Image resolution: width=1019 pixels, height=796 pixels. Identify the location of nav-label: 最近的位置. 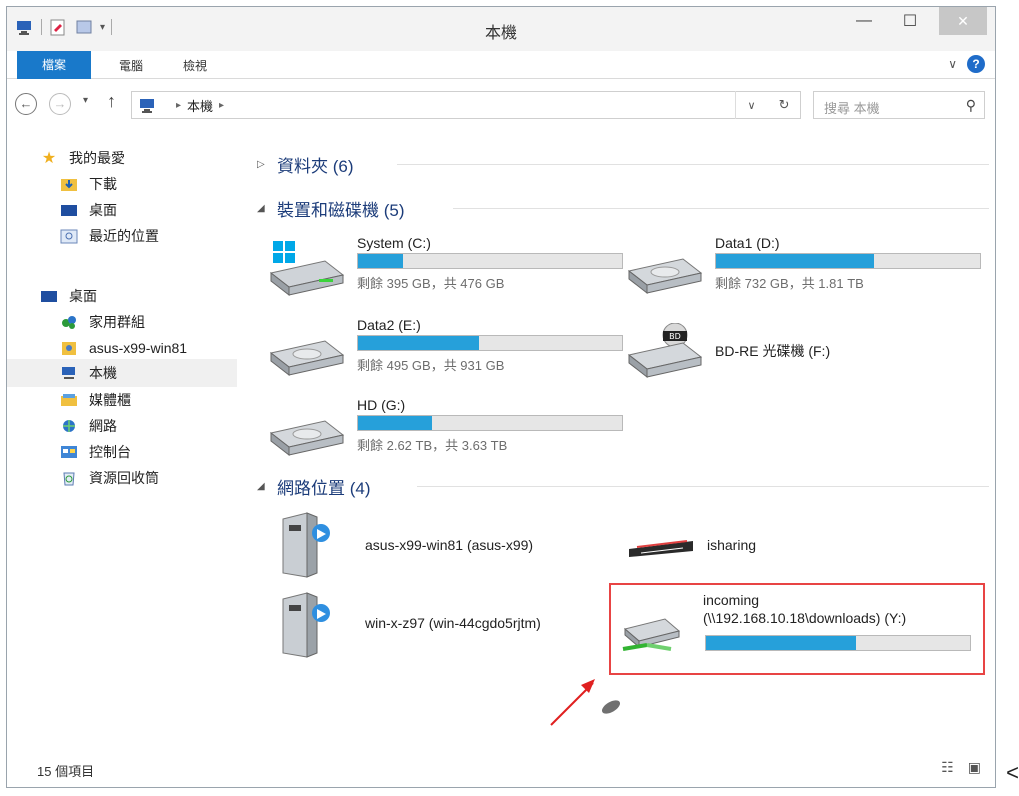
(124, 236).